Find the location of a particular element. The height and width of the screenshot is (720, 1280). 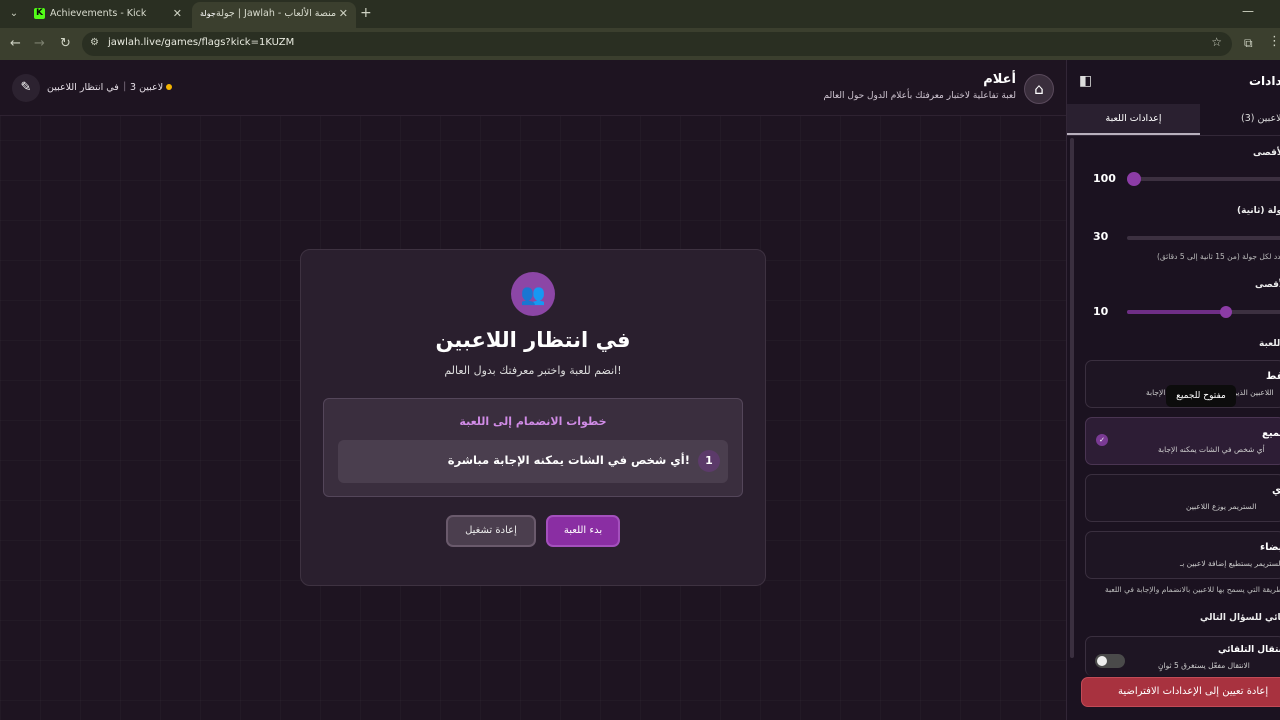

steps-title: خطوات الانضمام إلى اللعبة is located at coordinates (533, 421).